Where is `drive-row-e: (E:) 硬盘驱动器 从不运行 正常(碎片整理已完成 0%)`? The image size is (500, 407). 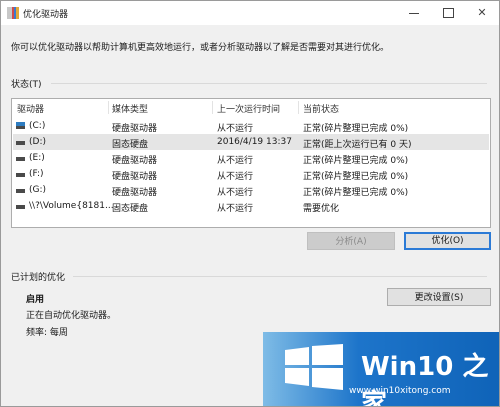 drive-row-e: (E:) 硬盘驱动器 从不运行 正常(碎片整理已完成 0%) is located at coordinates (251, 158).